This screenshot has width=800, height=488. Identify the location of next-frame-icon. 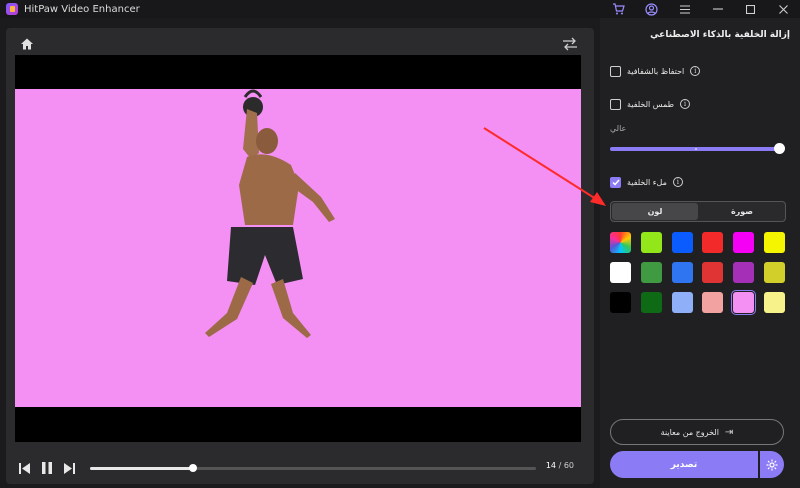
(69, 468).